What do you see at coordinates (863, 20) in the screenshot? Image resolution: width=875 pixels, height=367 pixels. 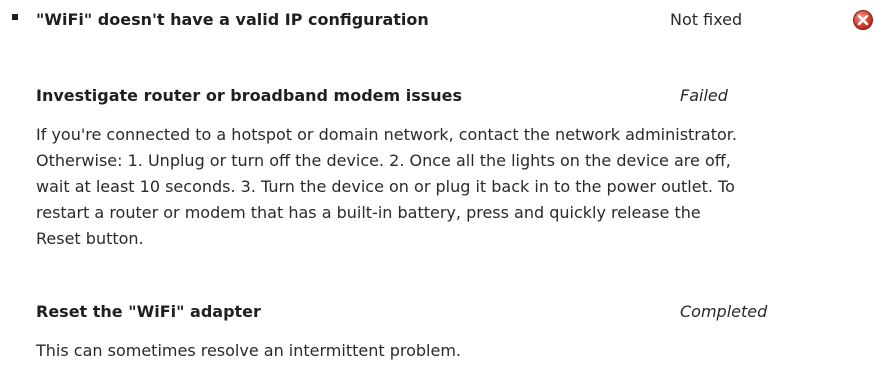 I see `error-icon` at bounding box center [863, 20].